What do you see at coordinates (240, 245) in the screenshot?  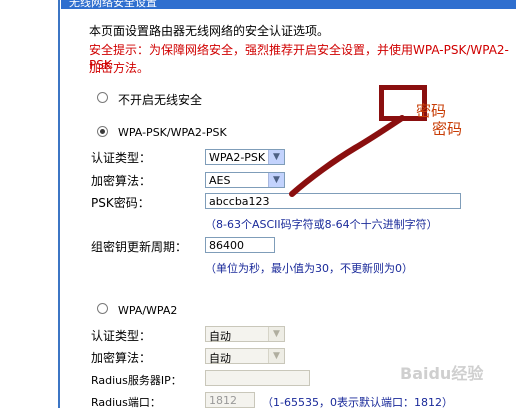 I see `group-key-renew-input: 86400` at bounding box center [240, 245].